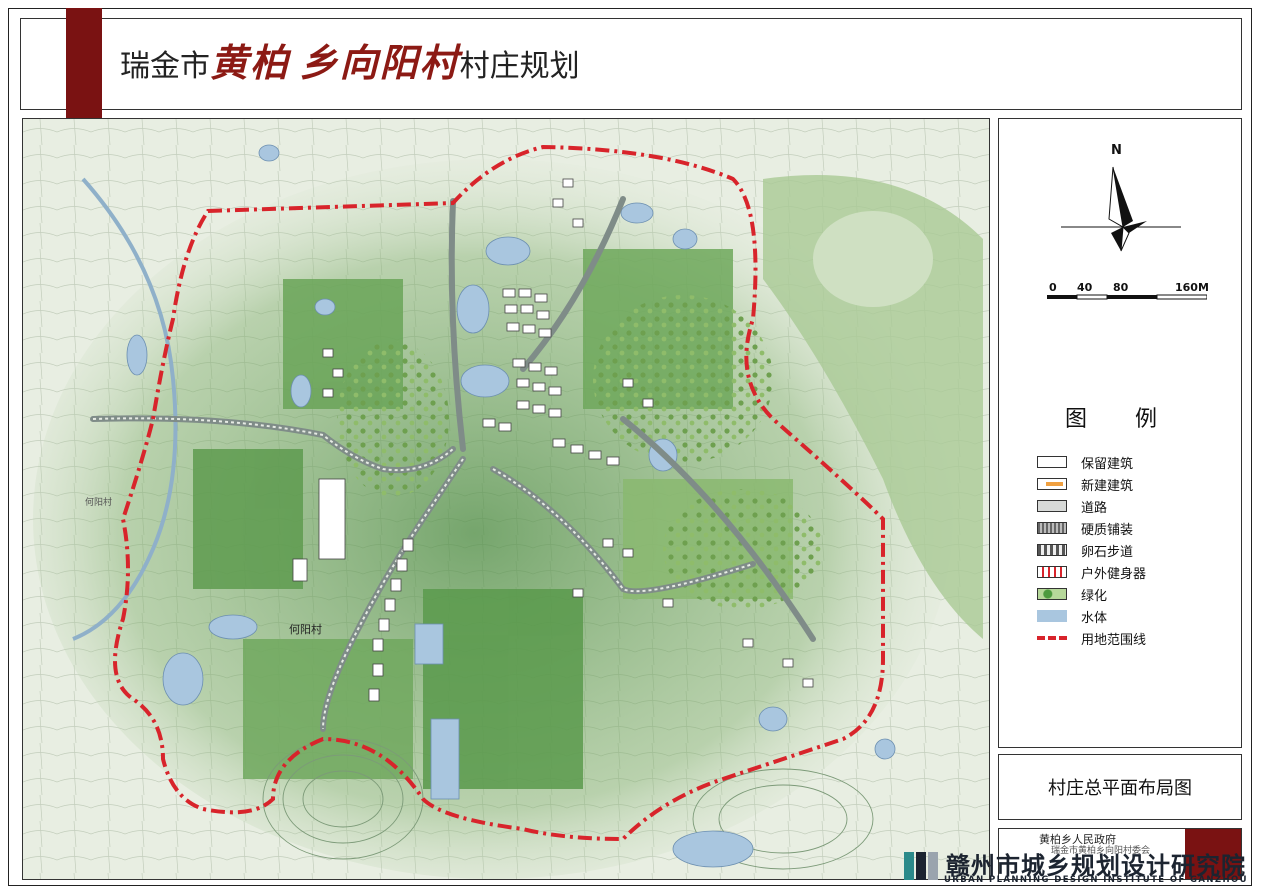 The width and height of the screenshot is (1262, 896). I want to click on title-callig-2: 乡向阳村, so click(379, 62).